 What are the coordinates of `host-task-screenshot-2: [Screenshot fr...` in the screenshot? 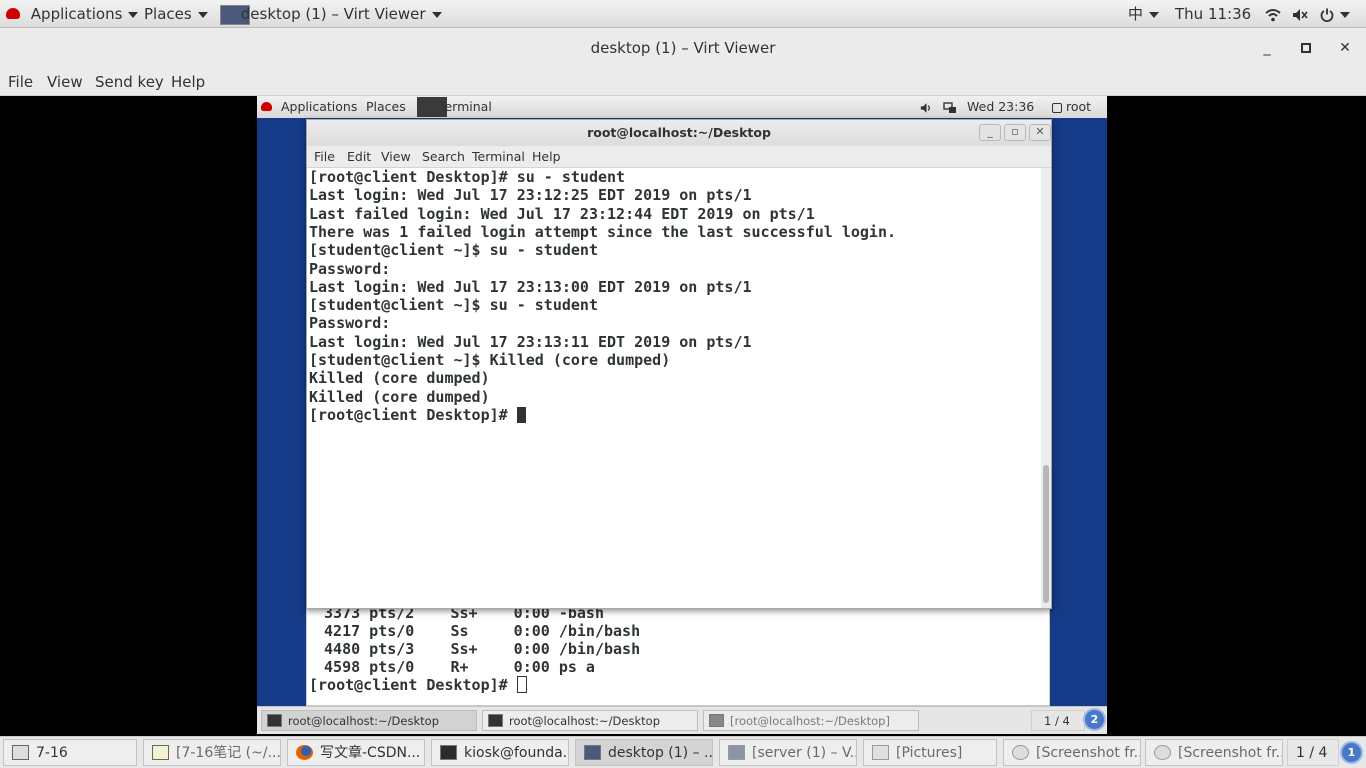 It's located at (1214, 752).